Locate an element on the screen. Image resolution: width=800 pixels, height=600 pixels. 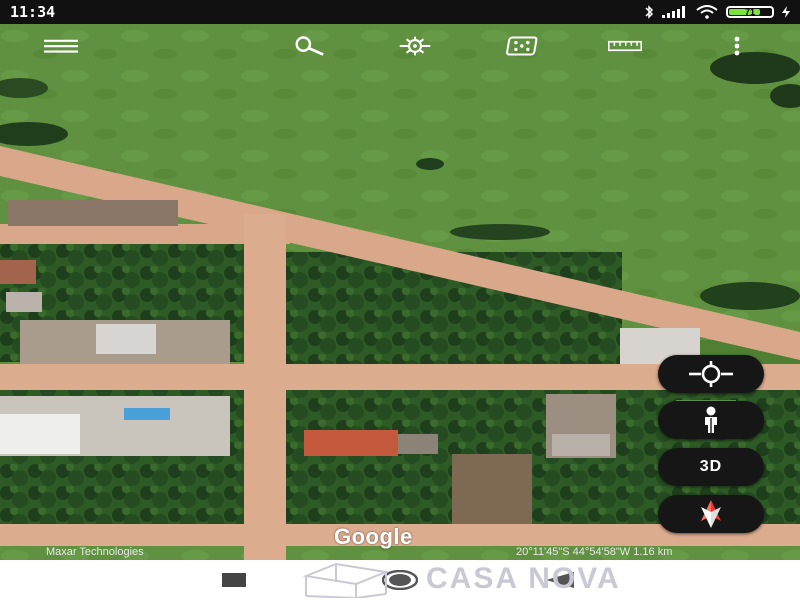
status-bar: 11:34 71 is located at coordinates (400, 12).